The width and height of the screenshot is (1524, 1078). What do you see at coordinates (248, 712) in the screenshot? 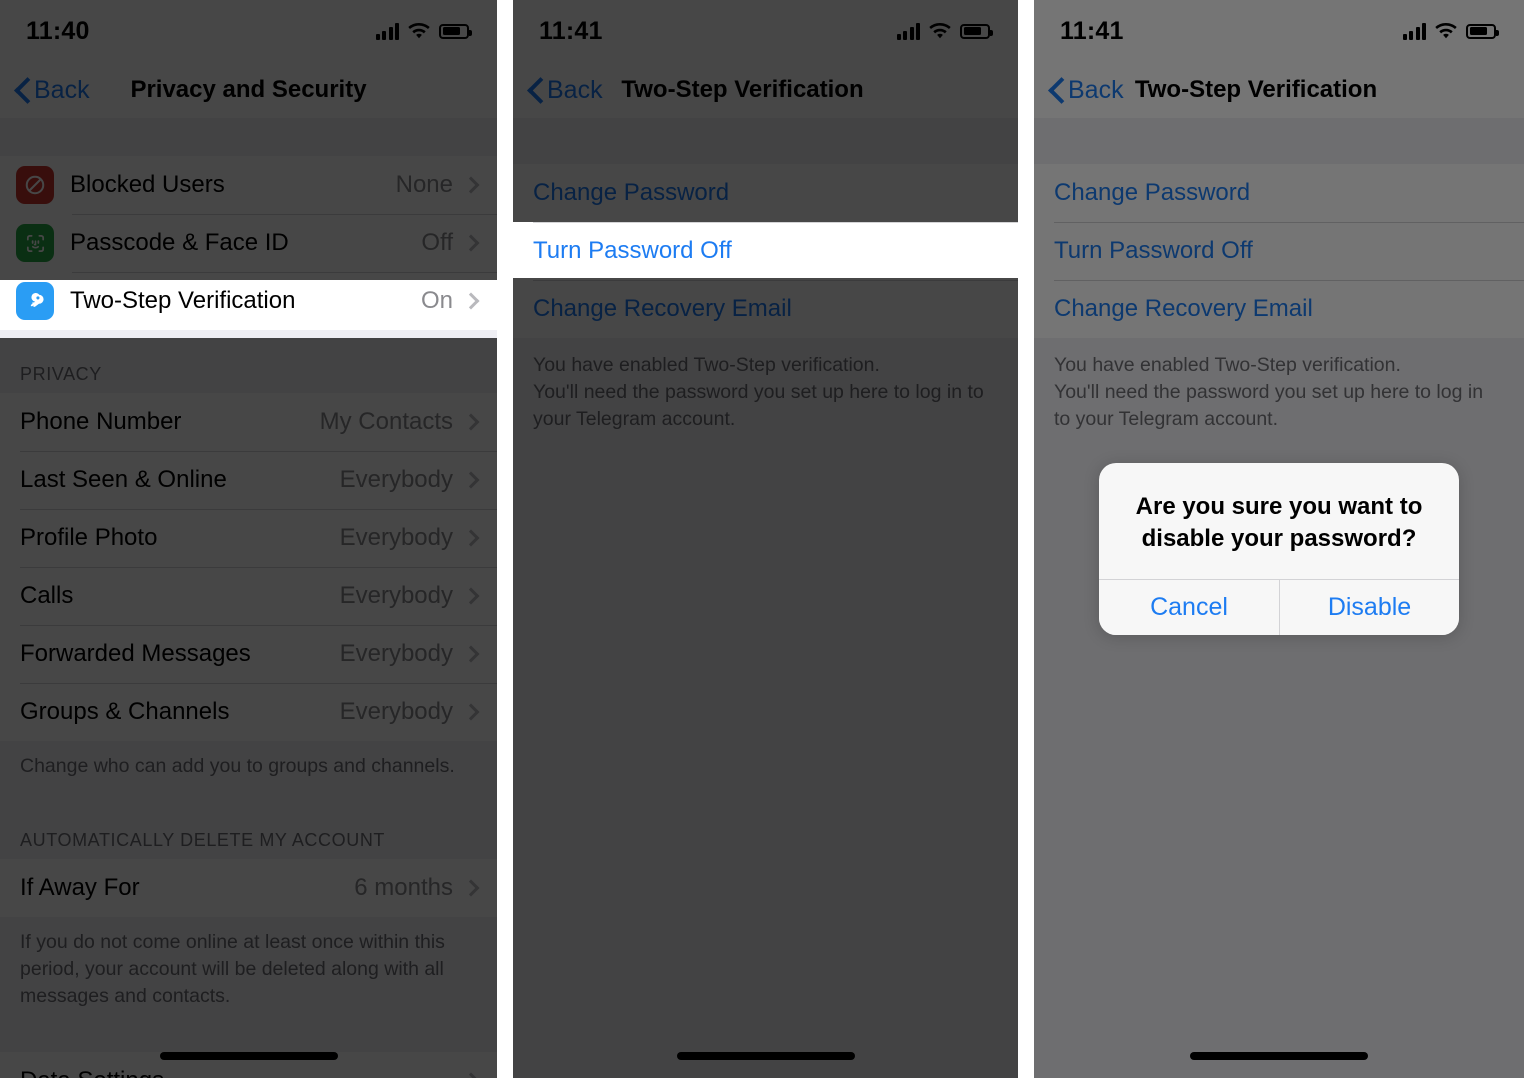
I see `list-item-groups-channels: Groups & Channels Everybody` at bounding box center [248, 712].